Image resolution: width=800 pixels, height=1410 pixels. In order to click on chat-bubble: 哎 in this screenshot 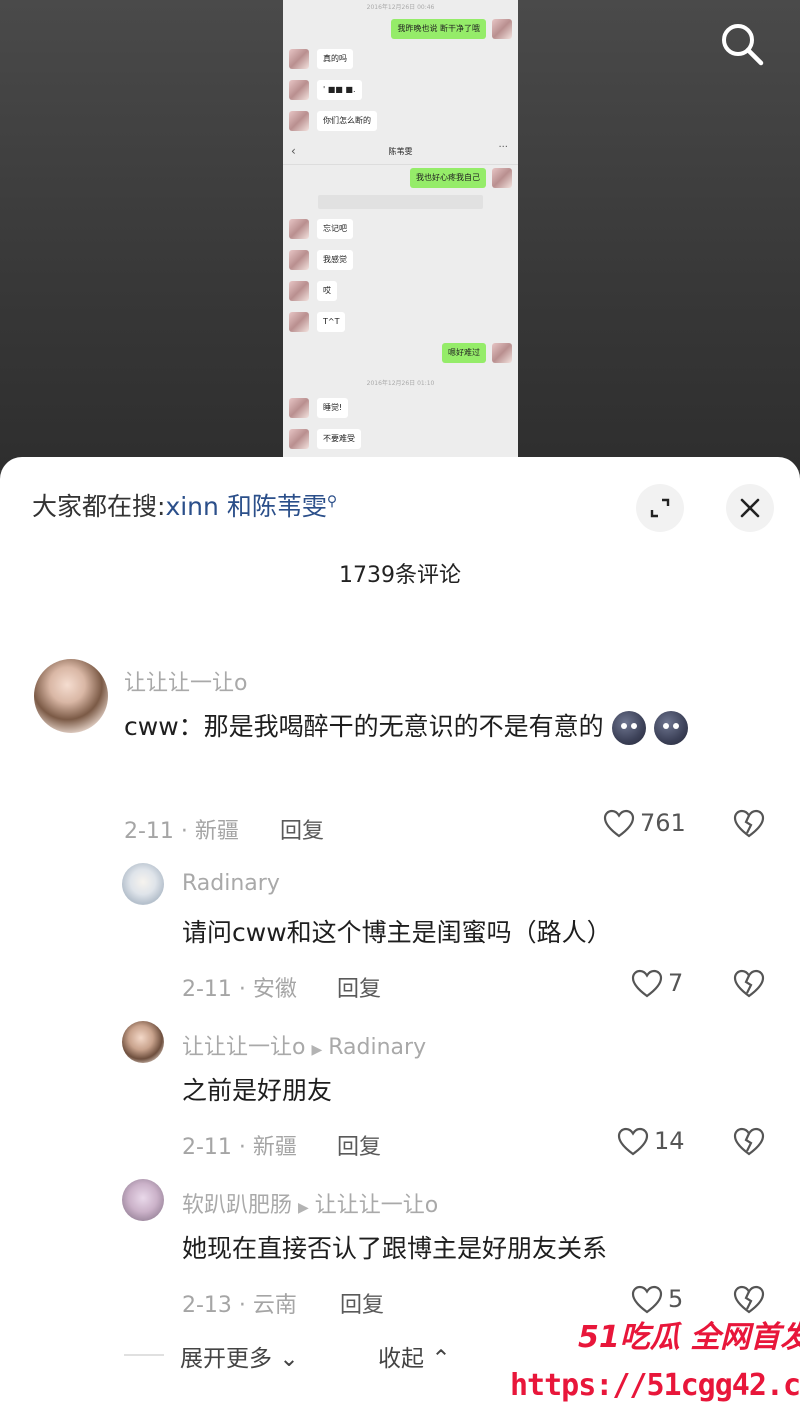, I will do `click(327, 291)`.